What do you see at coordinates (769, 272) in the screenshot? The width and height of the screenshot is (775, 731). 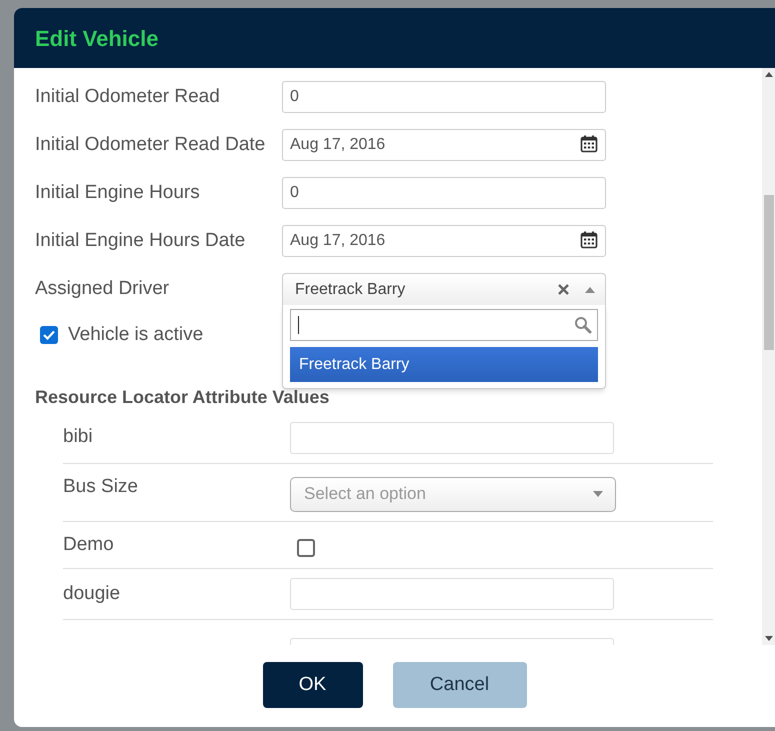 I see `scrollbar-thumb` at bounding box center [769, 272].